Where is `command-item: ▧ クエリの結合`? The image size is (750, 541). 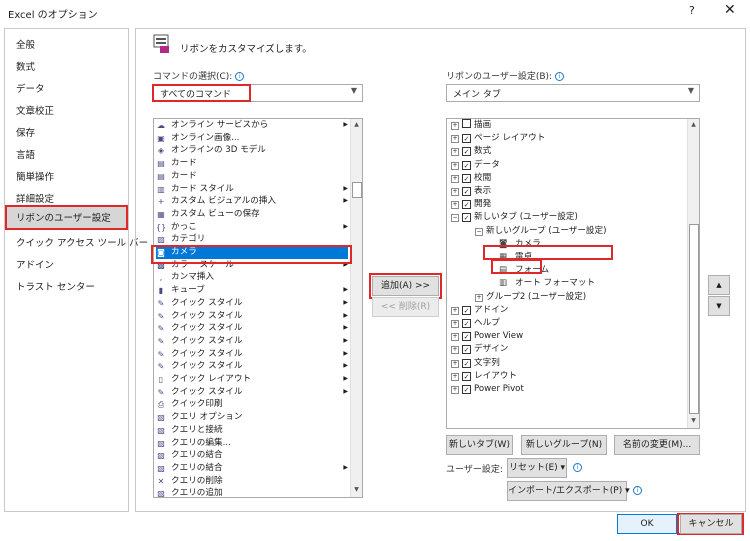 command-item: ▧ クエリの結合 is located at coordinates (252, 455).